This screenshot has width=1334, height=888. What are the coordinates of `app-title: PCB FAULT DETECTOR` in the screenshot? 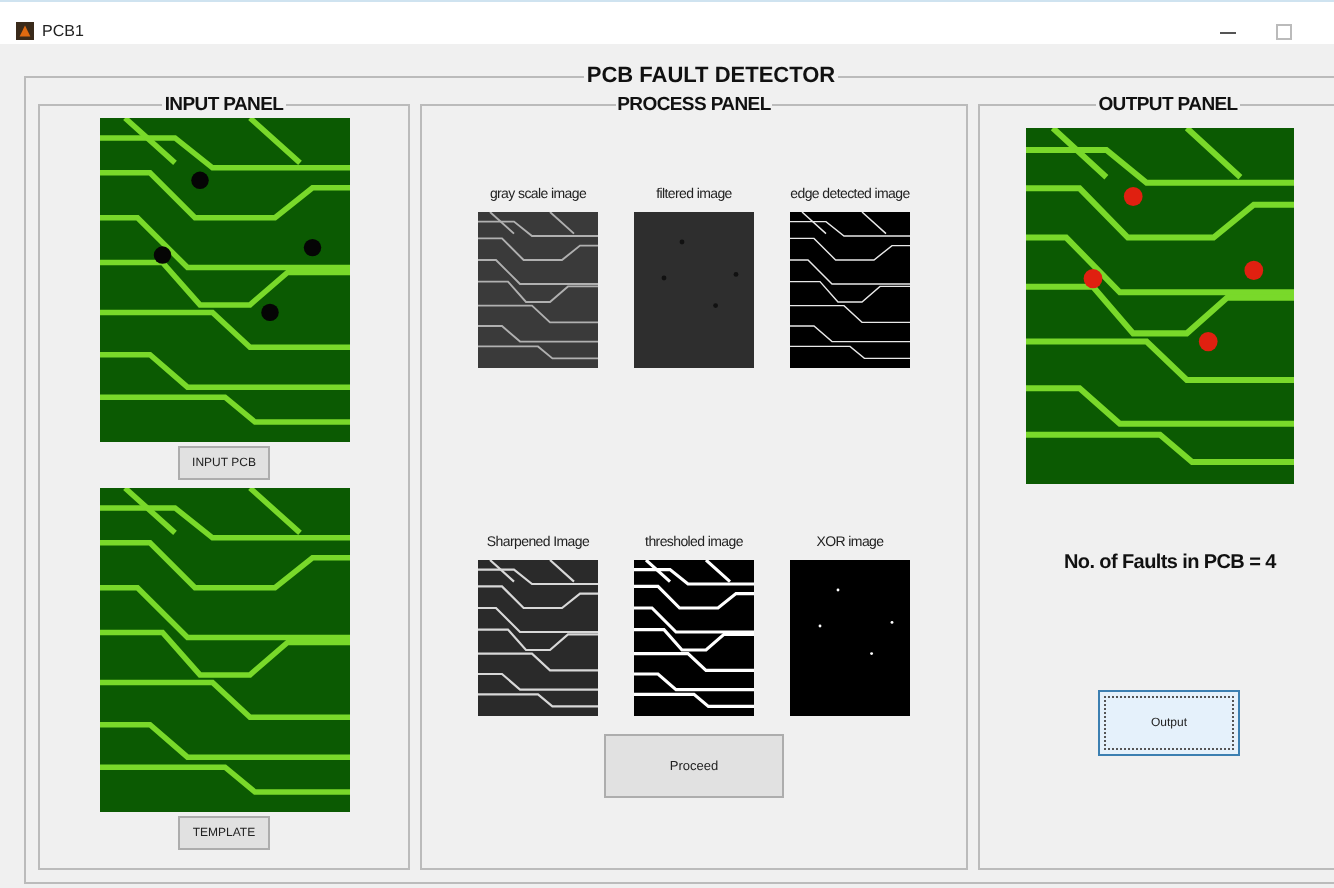 It's located at (711, 76).